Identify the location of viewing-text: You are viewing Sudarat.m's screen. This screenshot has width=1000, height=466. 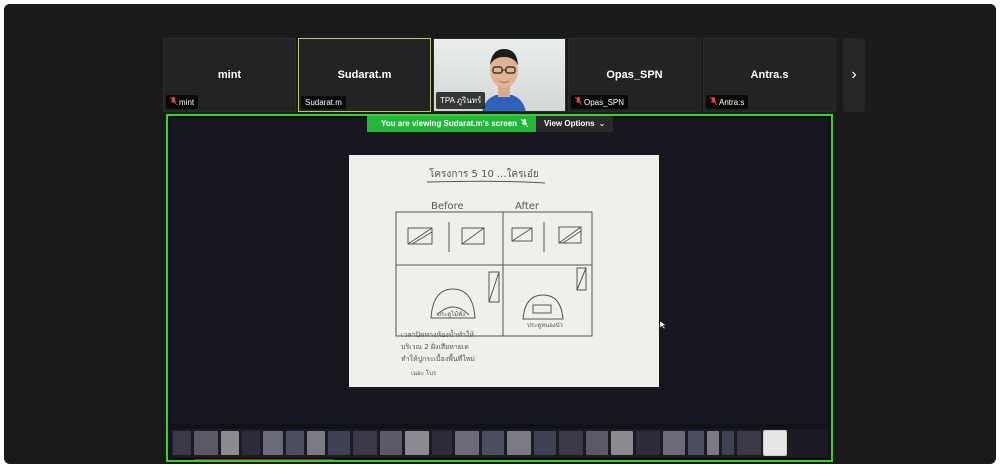
(449, 123).